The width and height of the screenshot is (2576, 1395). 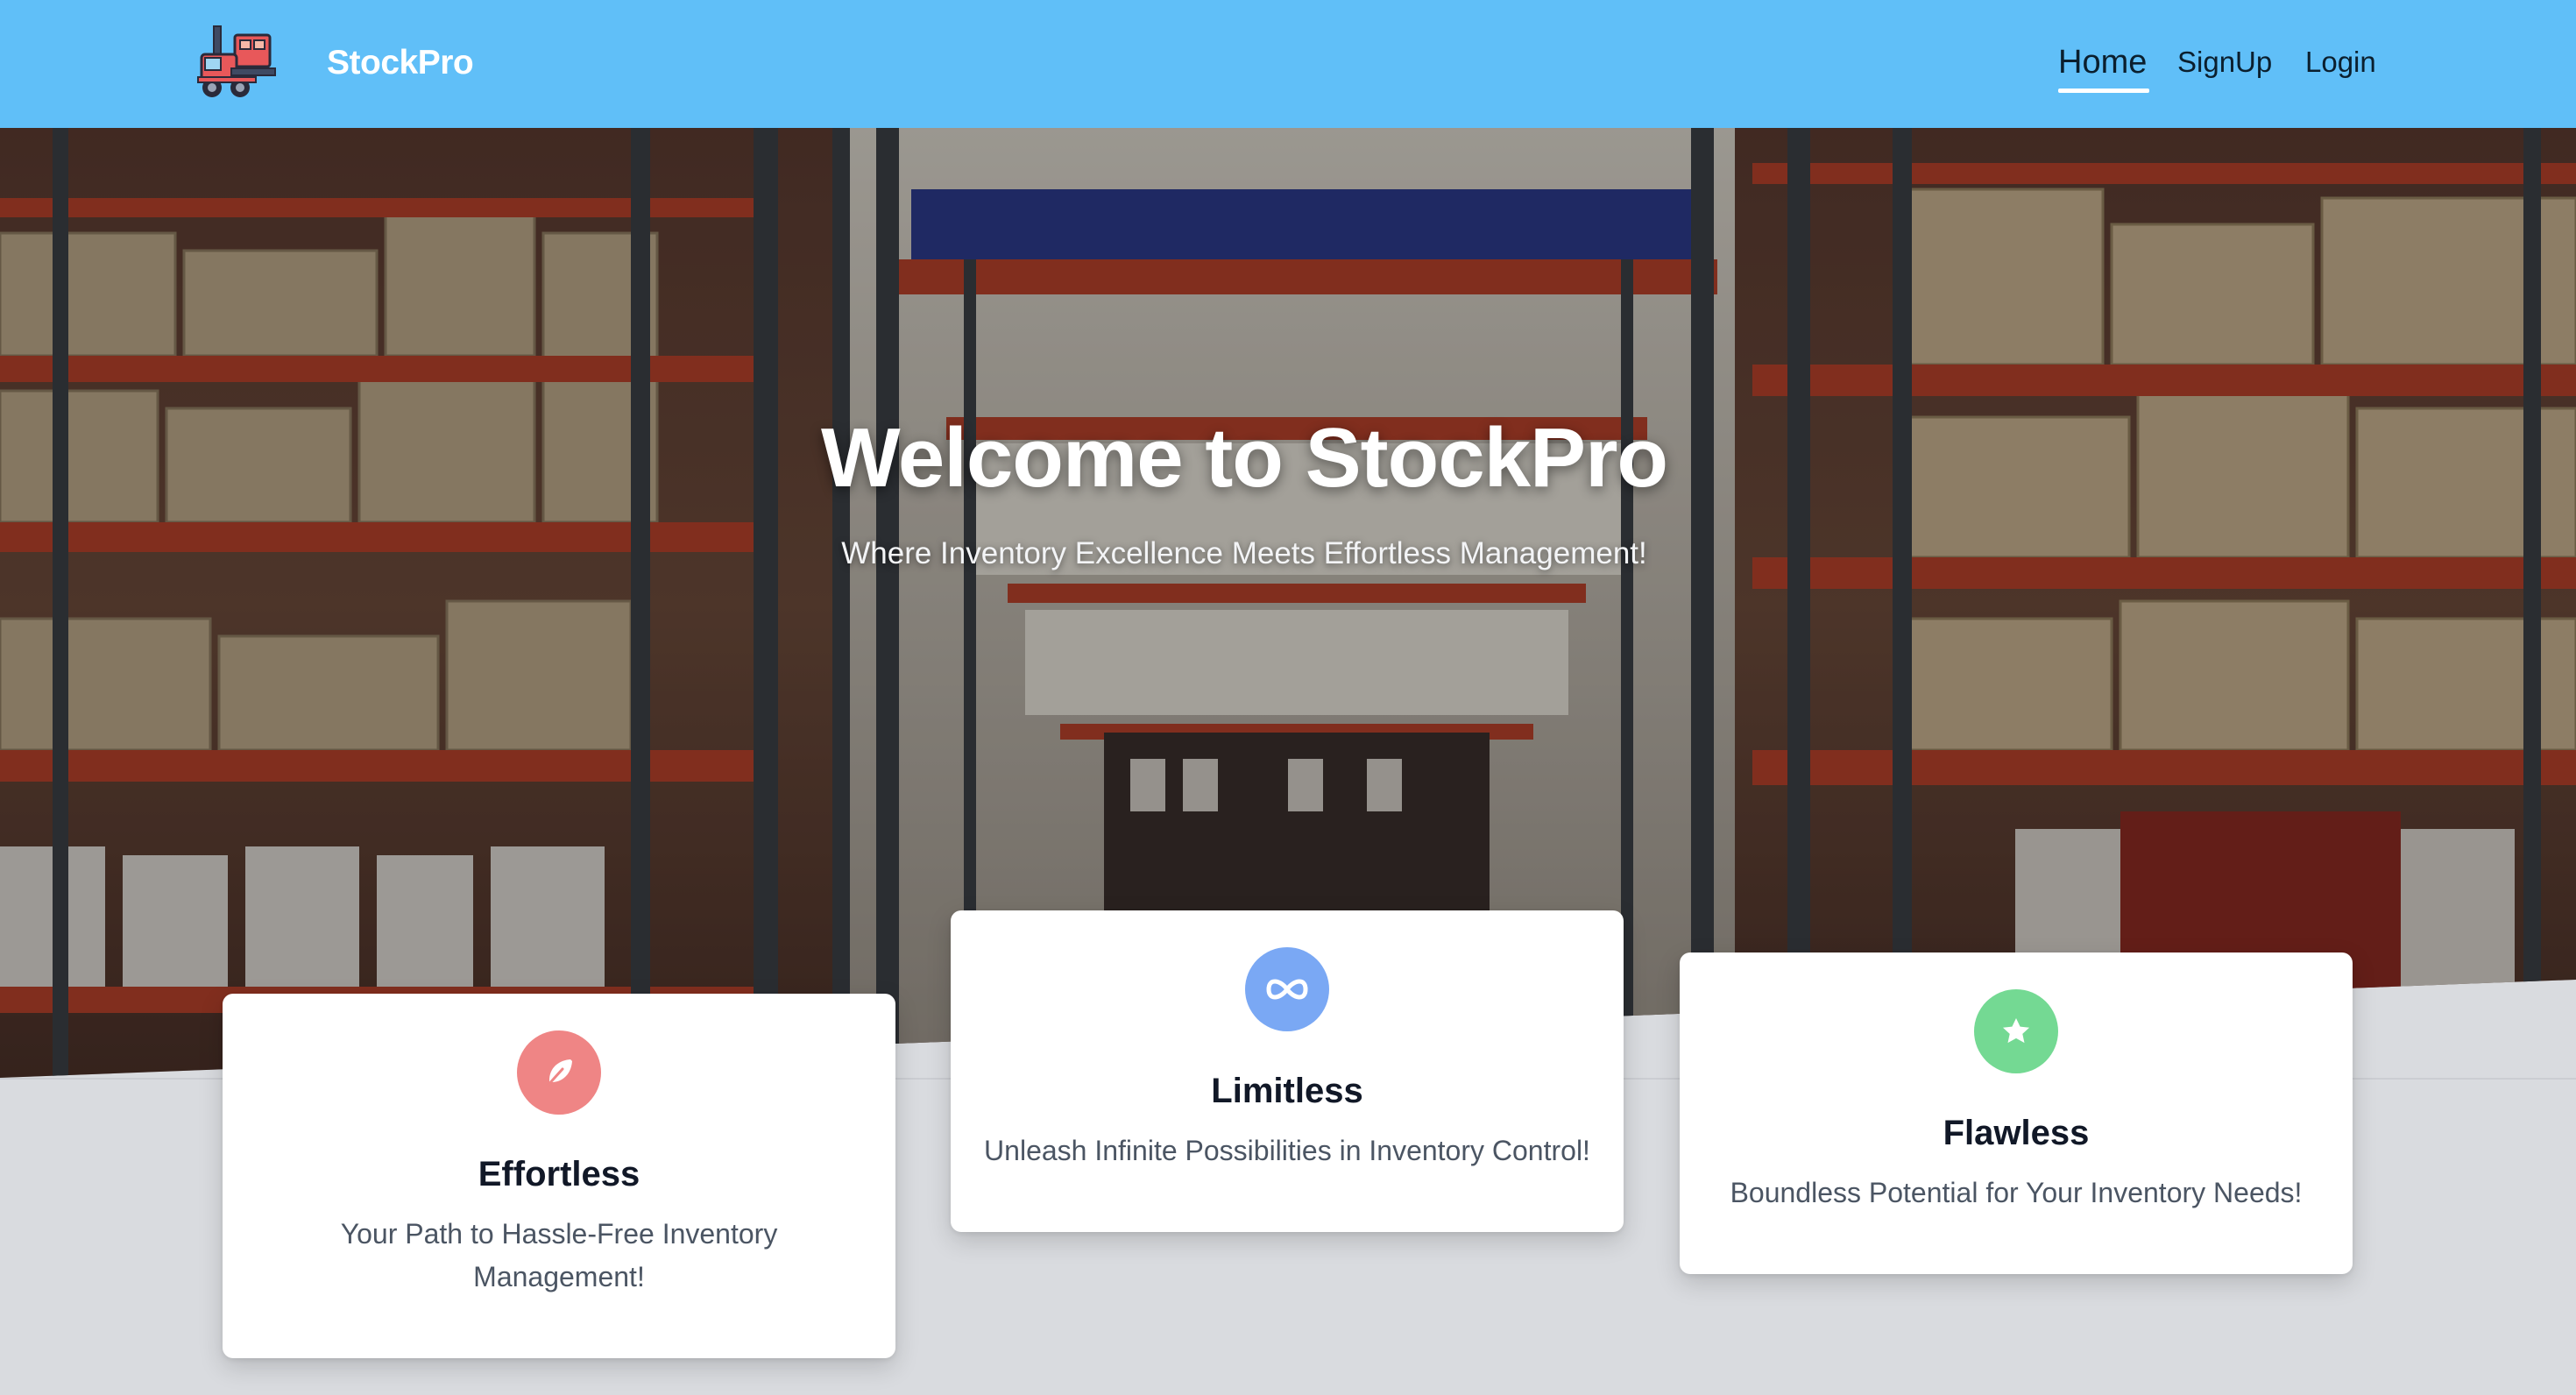 I want to click on navbar: StockPro Home SignUp Login, so click(x=1288, y=64).